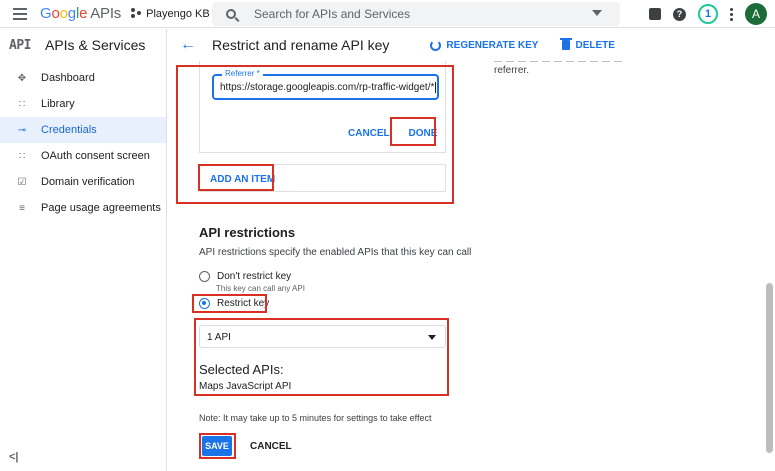 The height and width of the screenshot is (471, 775). I want to click on referrer-done-button: DONE, so click(423, 134).